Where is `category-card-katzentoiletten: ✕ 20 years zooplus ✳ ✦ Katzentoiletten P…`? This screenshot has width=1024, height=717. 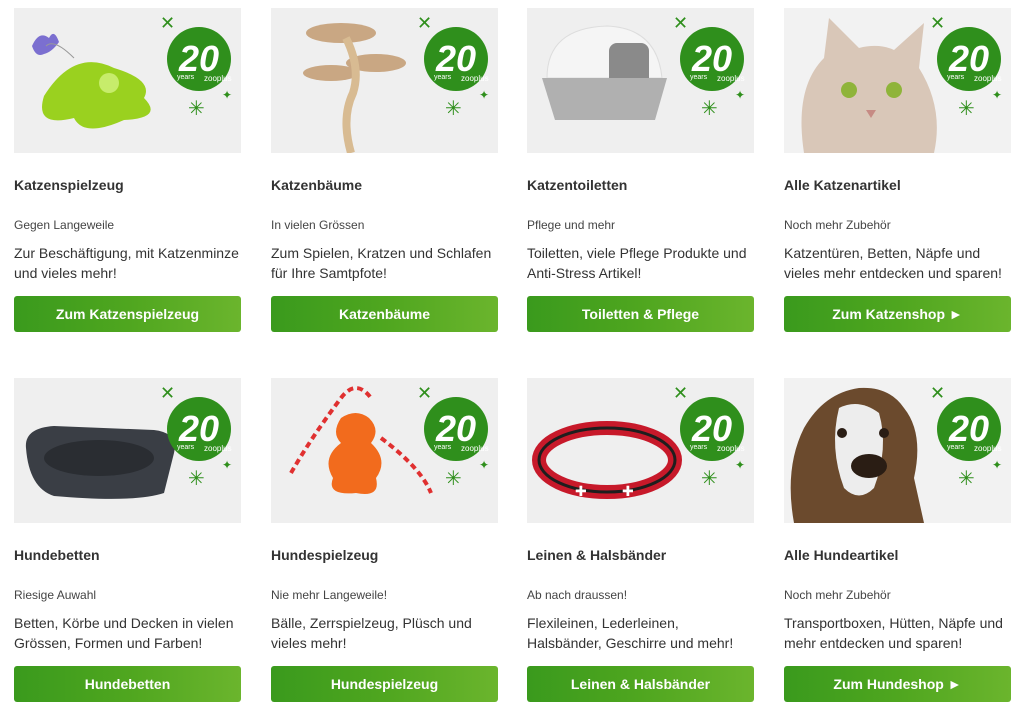 category-card-katzentoiletten: ✕ 20 years zooplus ✳ ✦ Katzentoiletten P… is located at coordinates (640, 170).